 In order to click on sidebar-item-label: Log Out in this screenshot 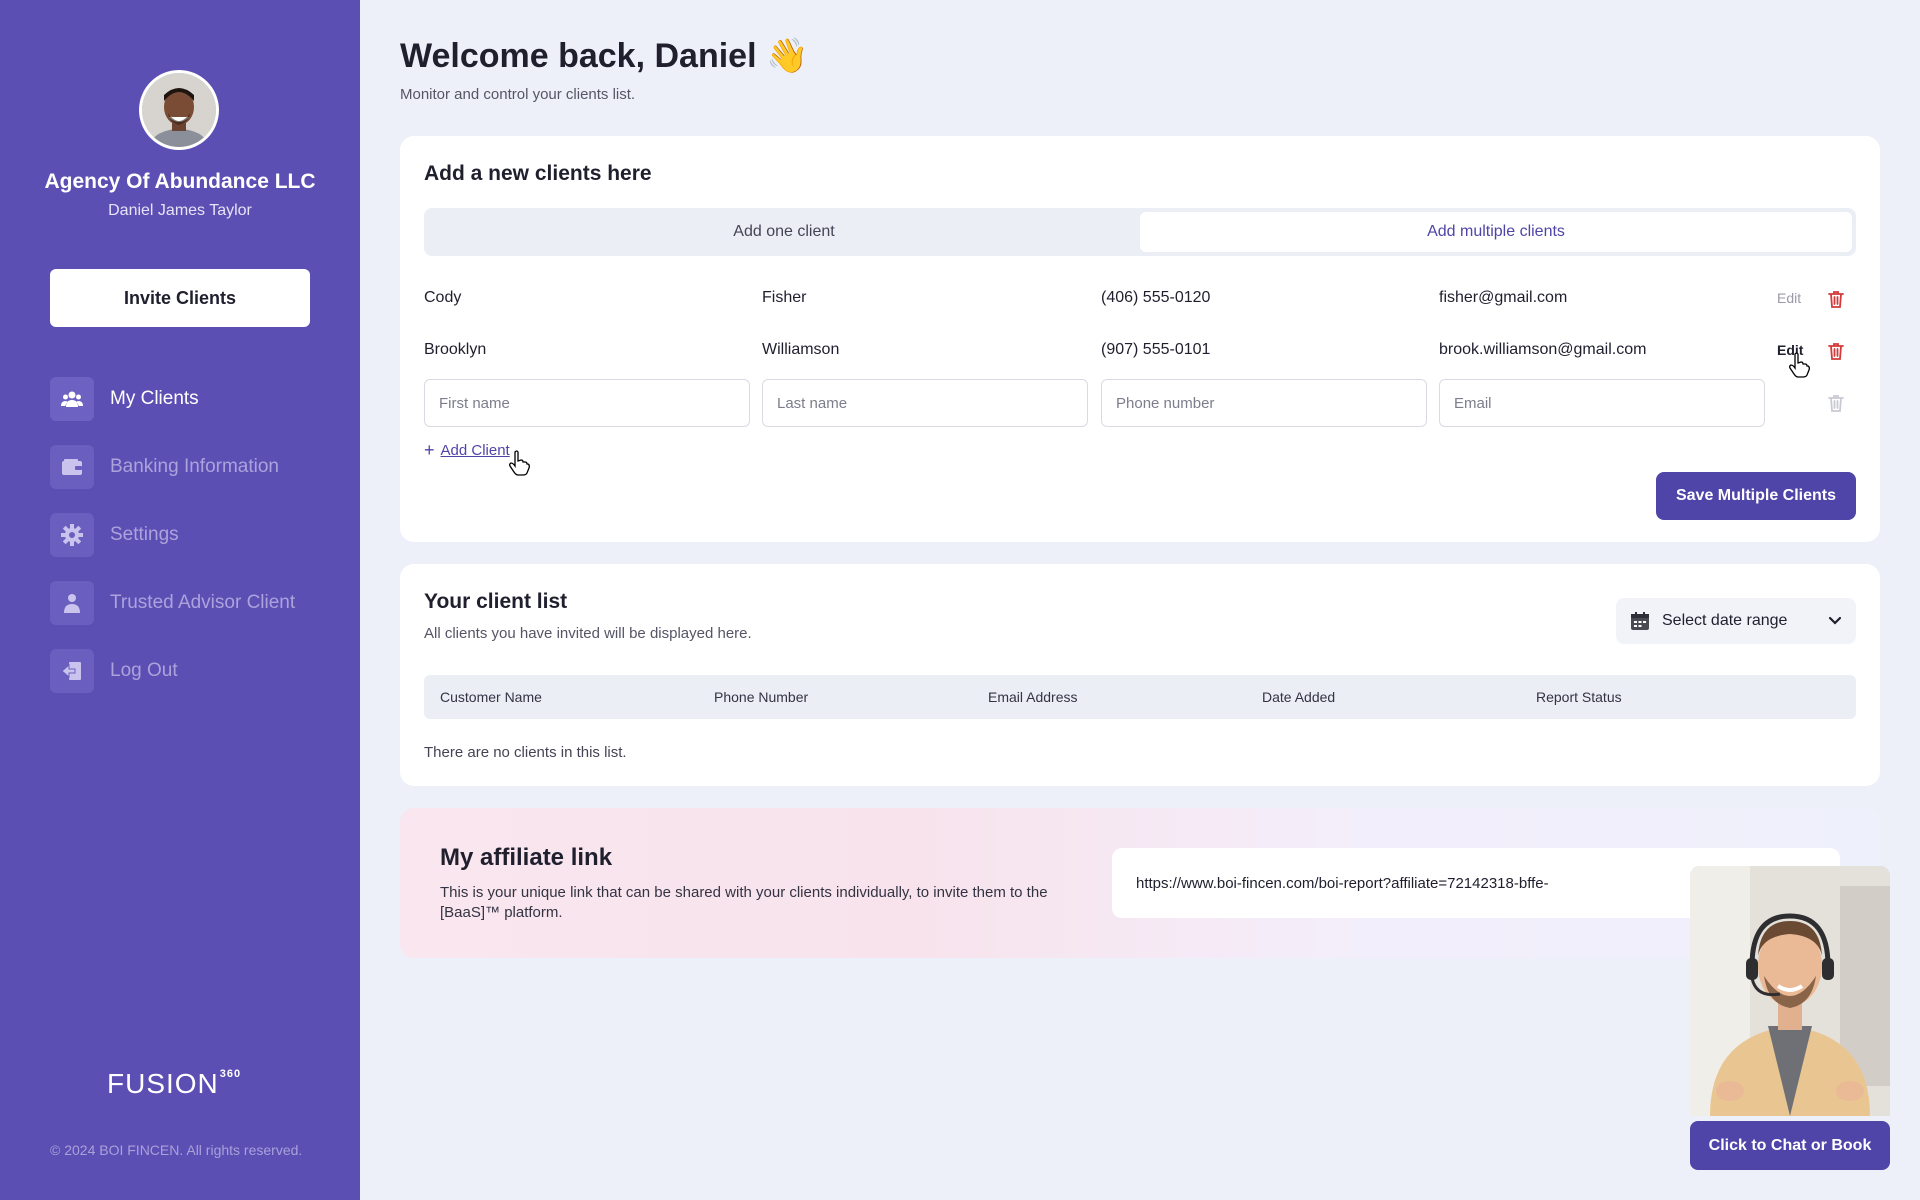, I will do `click(144, 670)`.